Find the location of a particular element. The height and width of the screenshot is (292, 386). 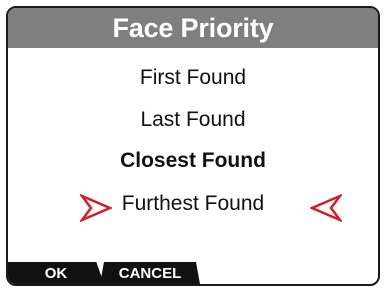

menu-item-label: Furthest Found is located at coordinates (193, 203).